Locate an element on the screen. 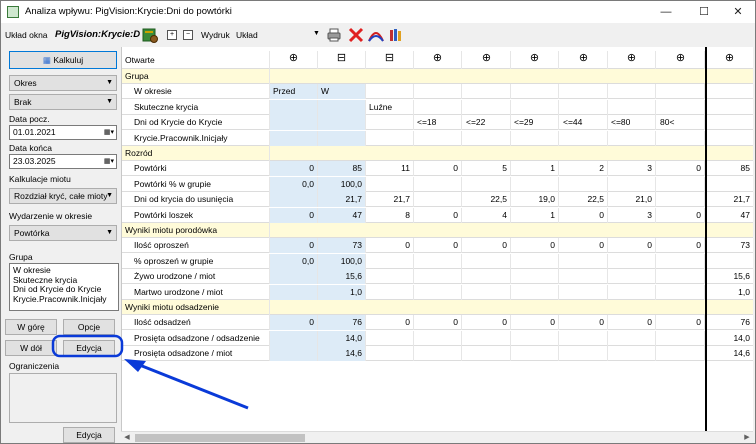 This screenshot has height=444, width=756. move-down-button: W dół is located at coordinates (31, 348).